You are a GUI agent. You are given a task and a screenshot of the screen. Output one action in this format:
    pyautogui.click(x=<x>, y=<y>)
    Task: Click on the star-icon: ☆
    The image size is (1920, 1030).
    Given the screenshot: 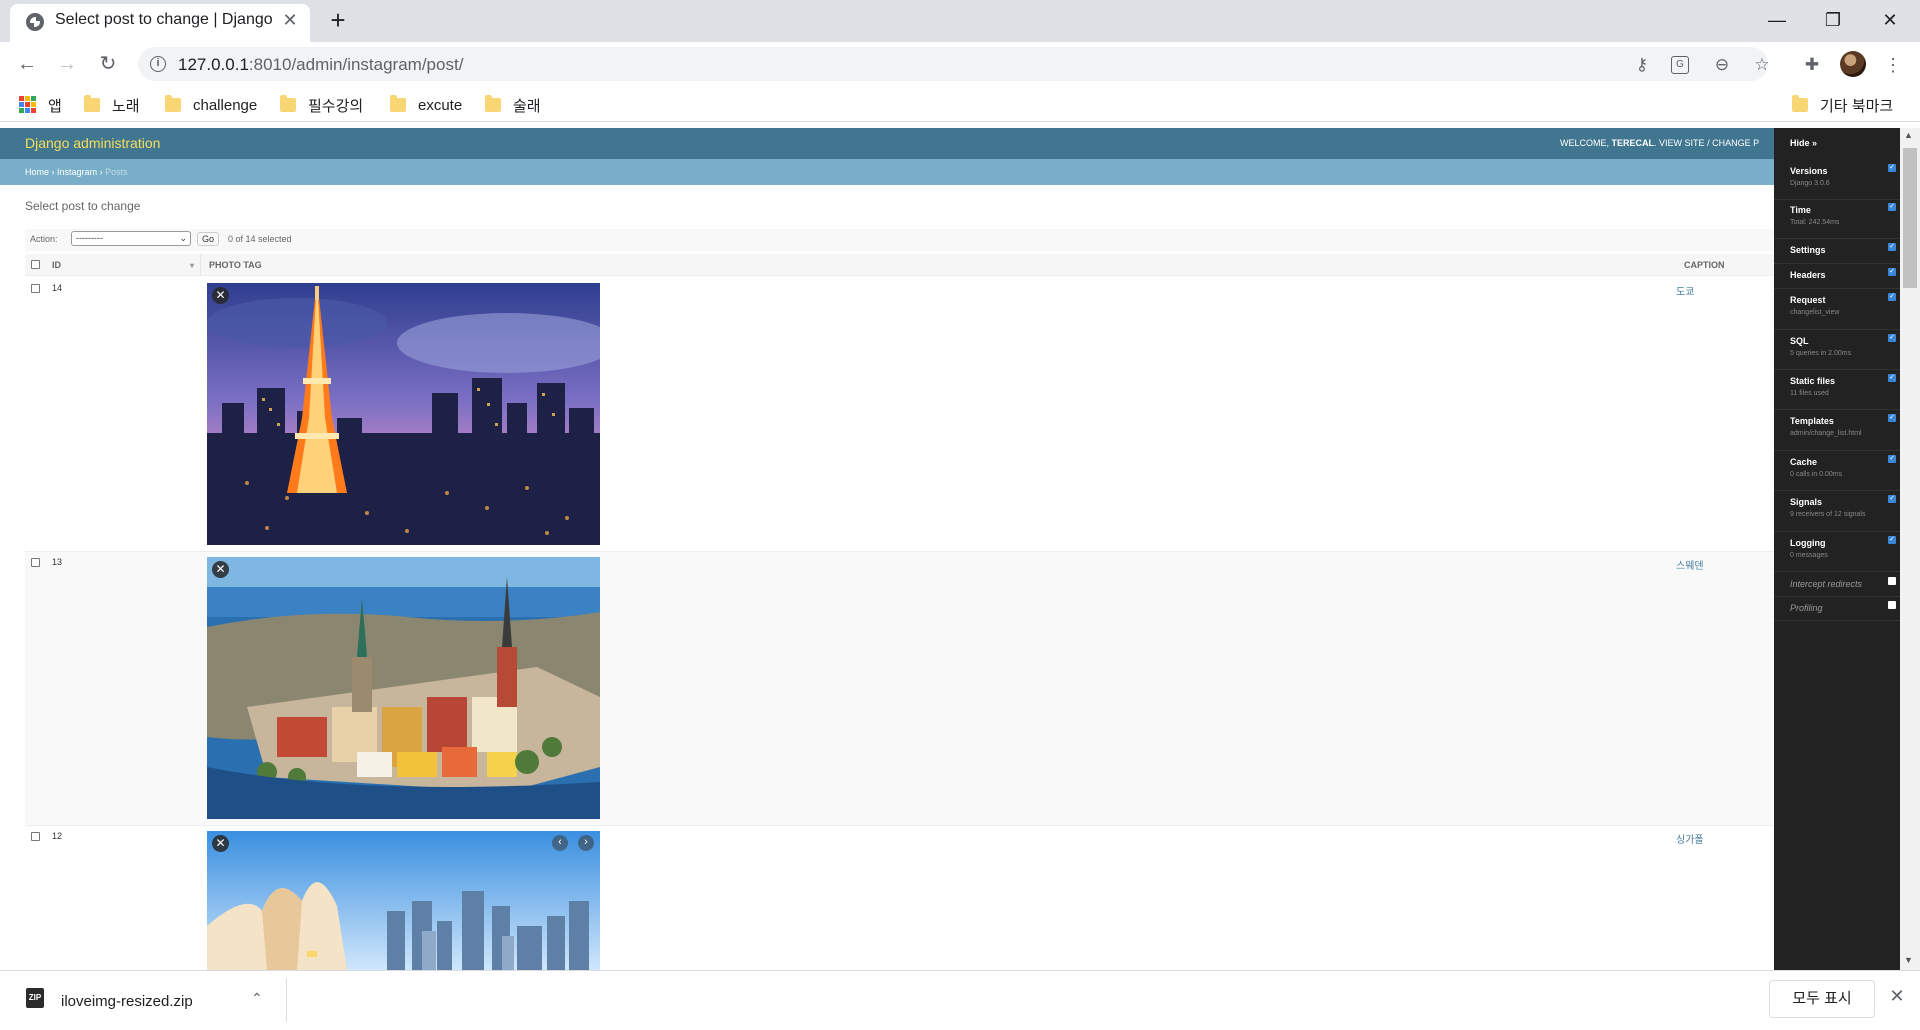 What is the action you would take?
    pyautogui.click(x=1762, y=65)
    